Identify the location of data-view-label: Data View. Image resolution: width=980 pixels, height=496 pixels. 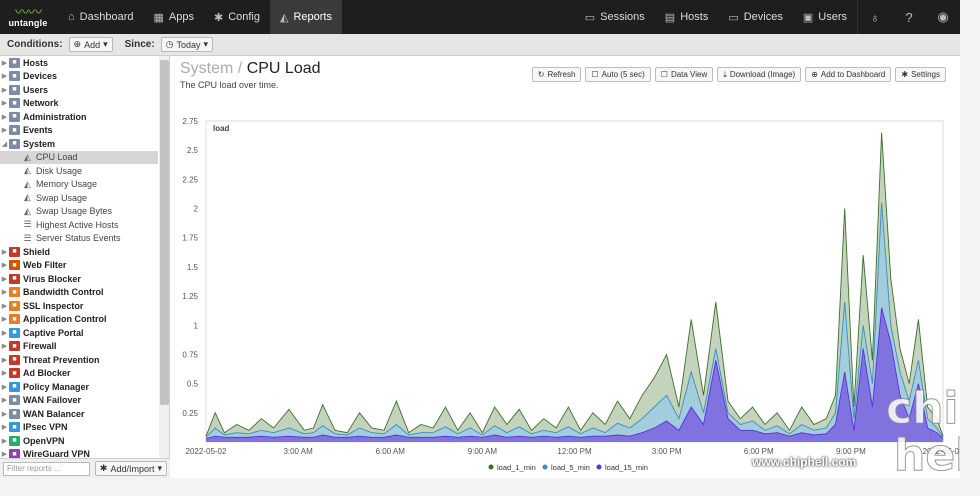
(689, 74).